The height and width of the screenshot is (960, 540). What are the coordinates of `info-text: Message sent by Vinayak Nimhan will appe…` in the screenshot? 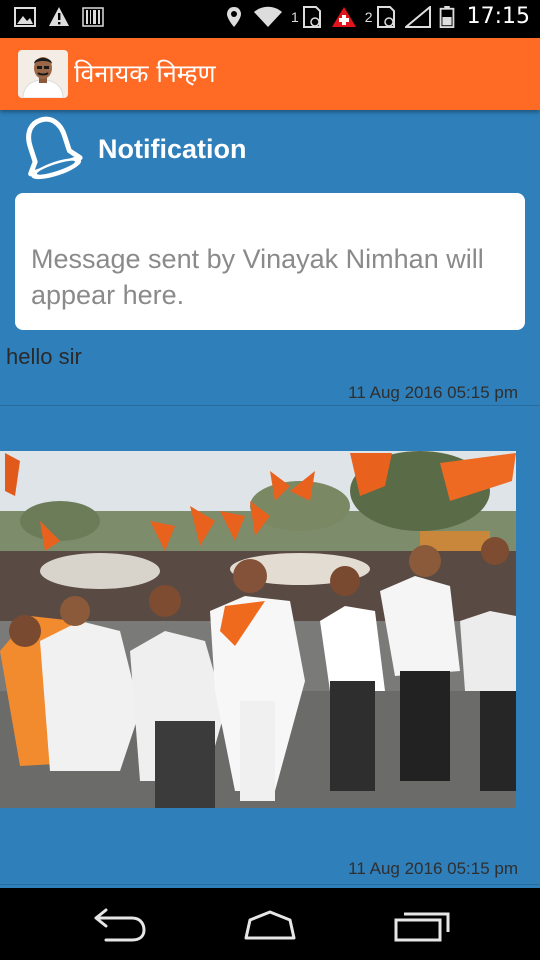 It's located at (257, 277).